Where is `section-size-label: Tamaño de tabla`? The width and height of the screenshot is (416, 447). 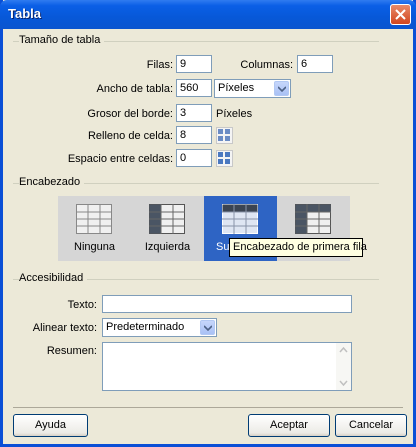 section-size-label: Tamaño de tabla is located at coordinates (62, 40).